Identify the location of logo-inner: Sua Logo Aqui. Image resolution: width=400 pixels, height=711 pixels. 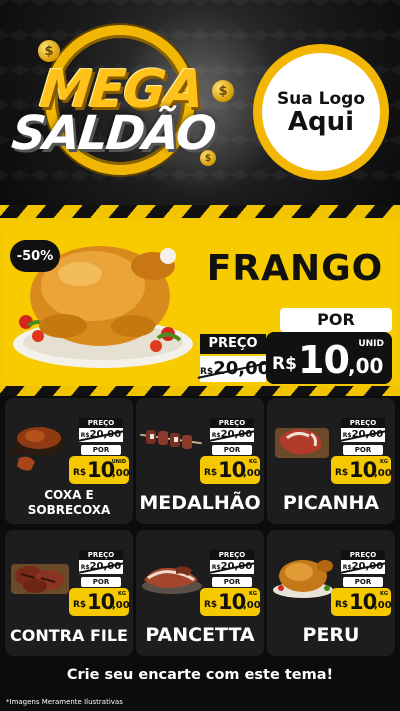
(321, 112).